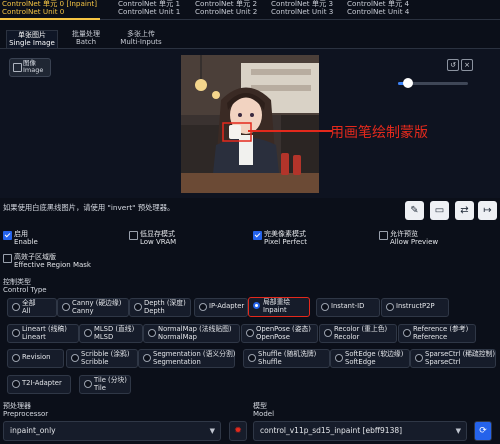  What do you see at coordinates (93, 307) in the screenshot?
I see `control-type-canny: Canny (硬边缘) Canny` at bounding box center [93, 307].